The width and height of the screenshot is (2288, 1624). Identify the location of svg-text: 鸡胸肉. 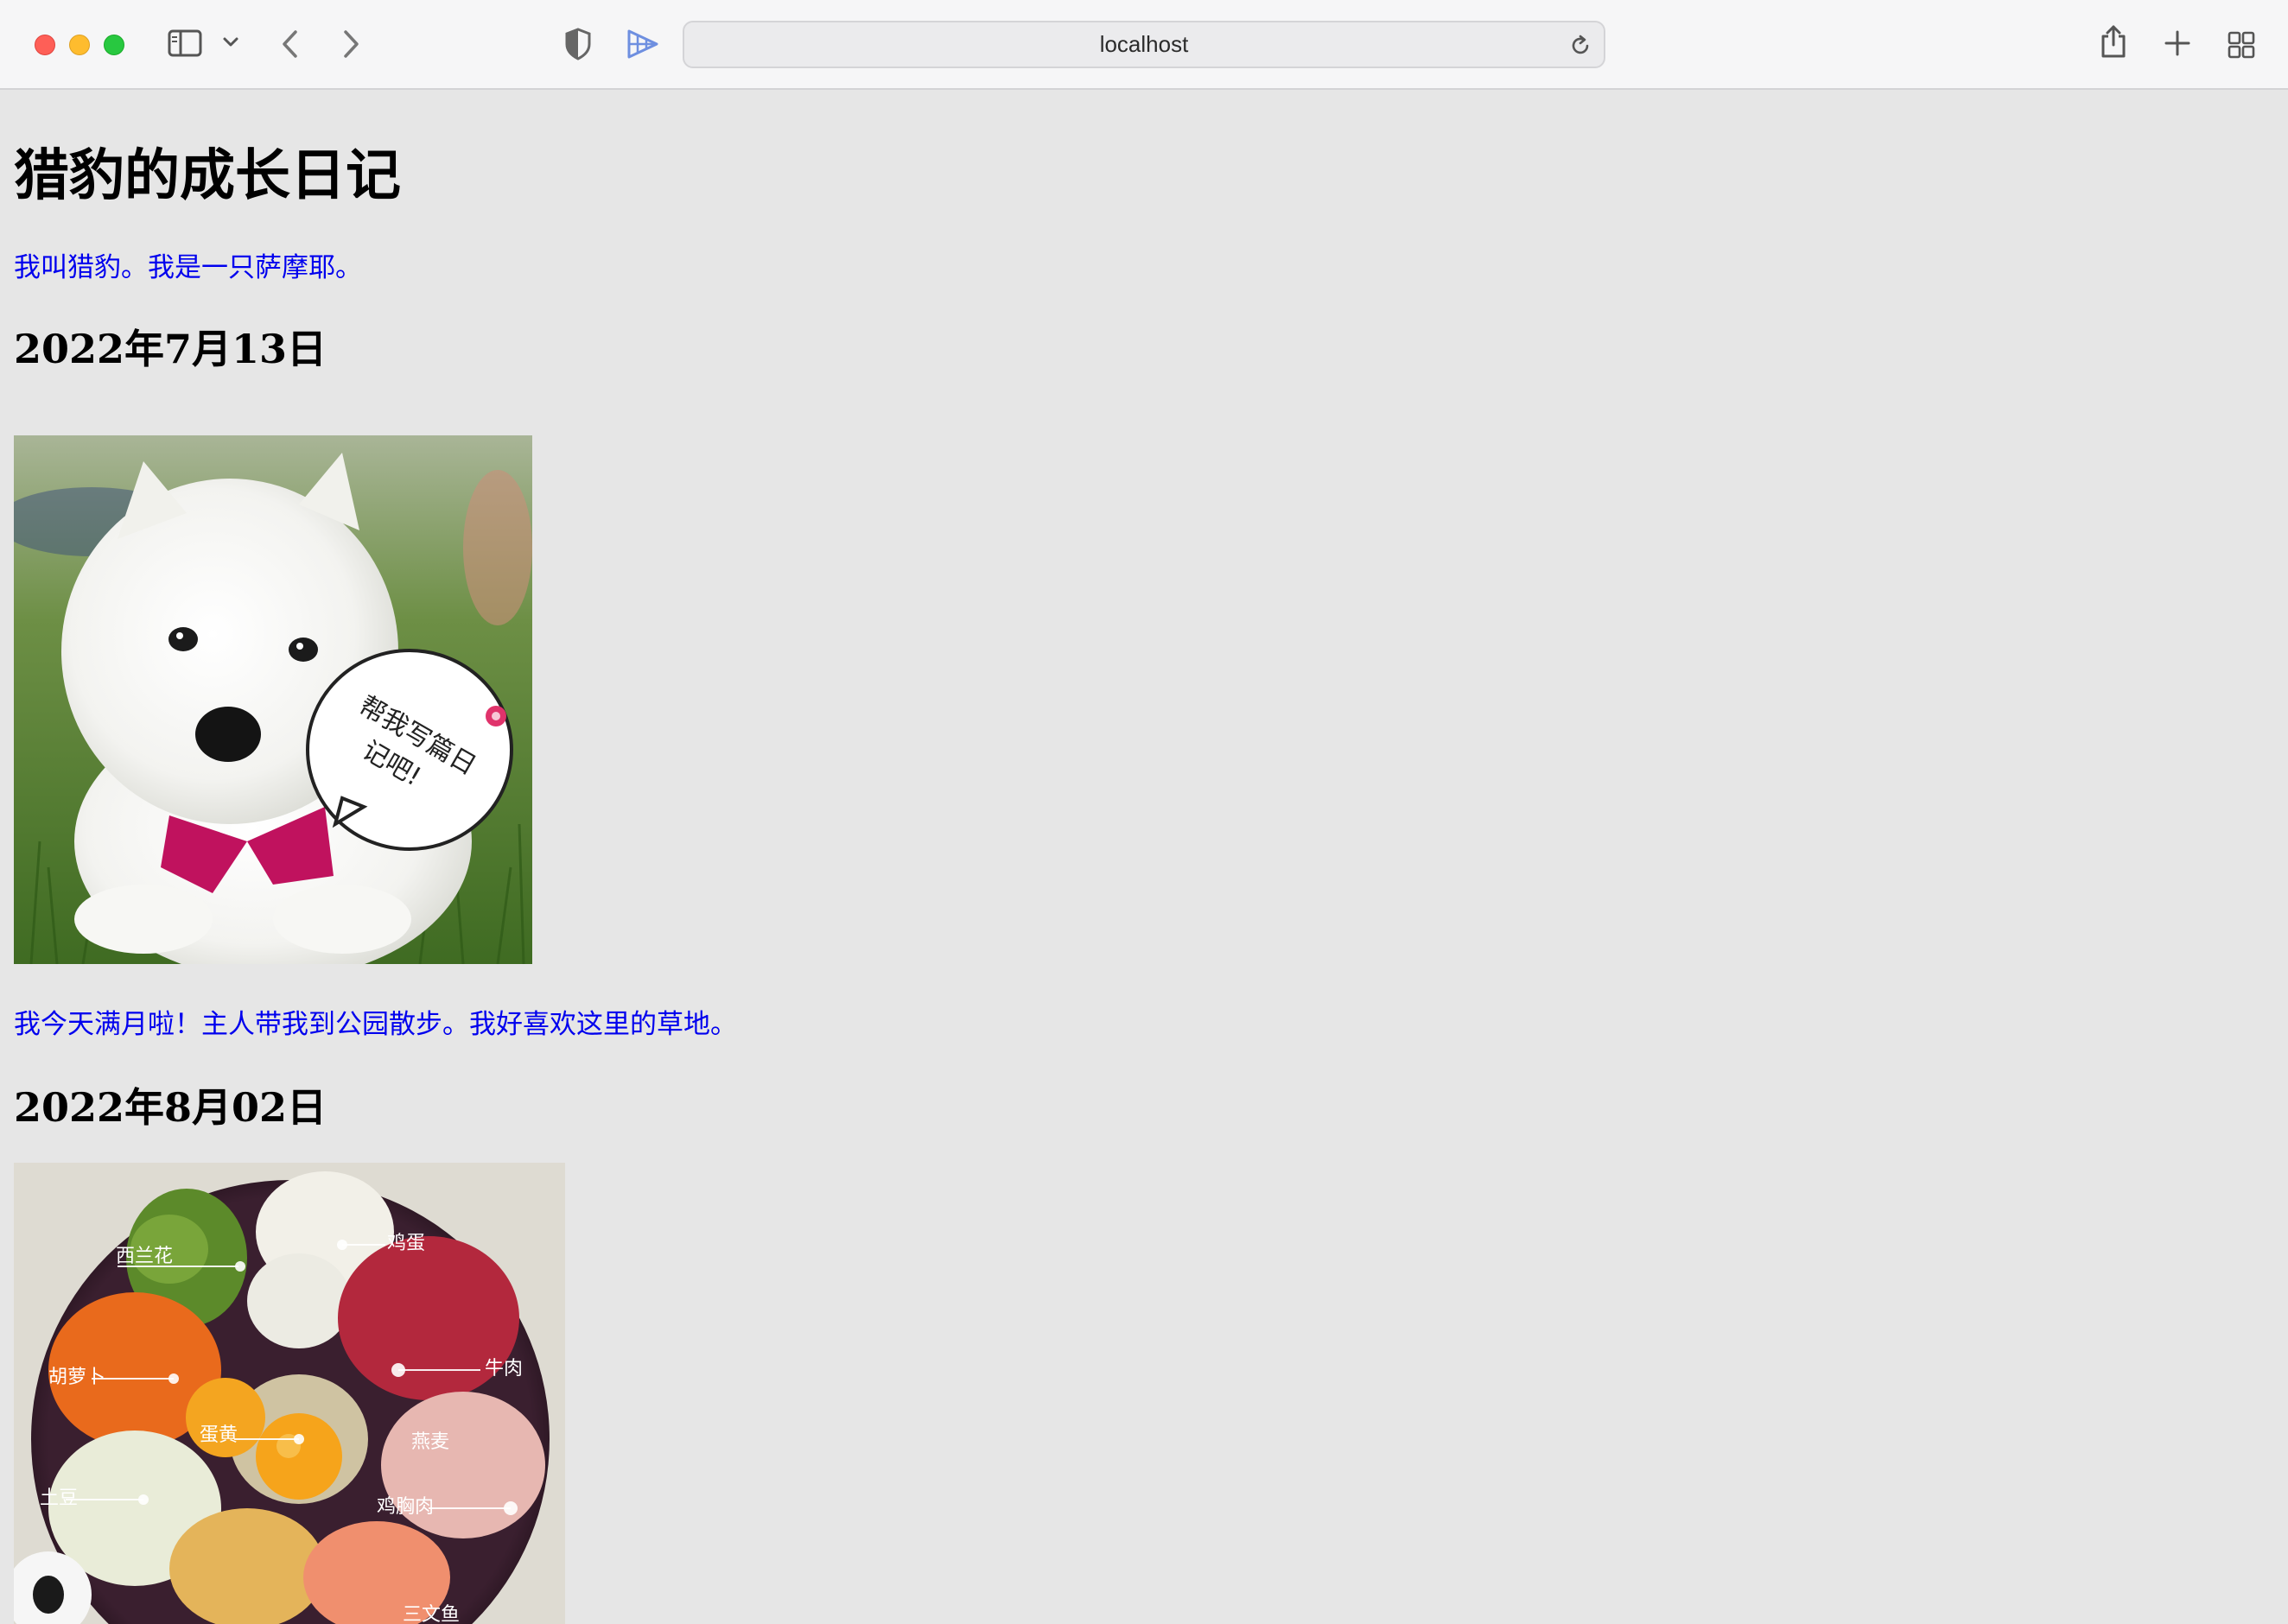
(405, 1507).